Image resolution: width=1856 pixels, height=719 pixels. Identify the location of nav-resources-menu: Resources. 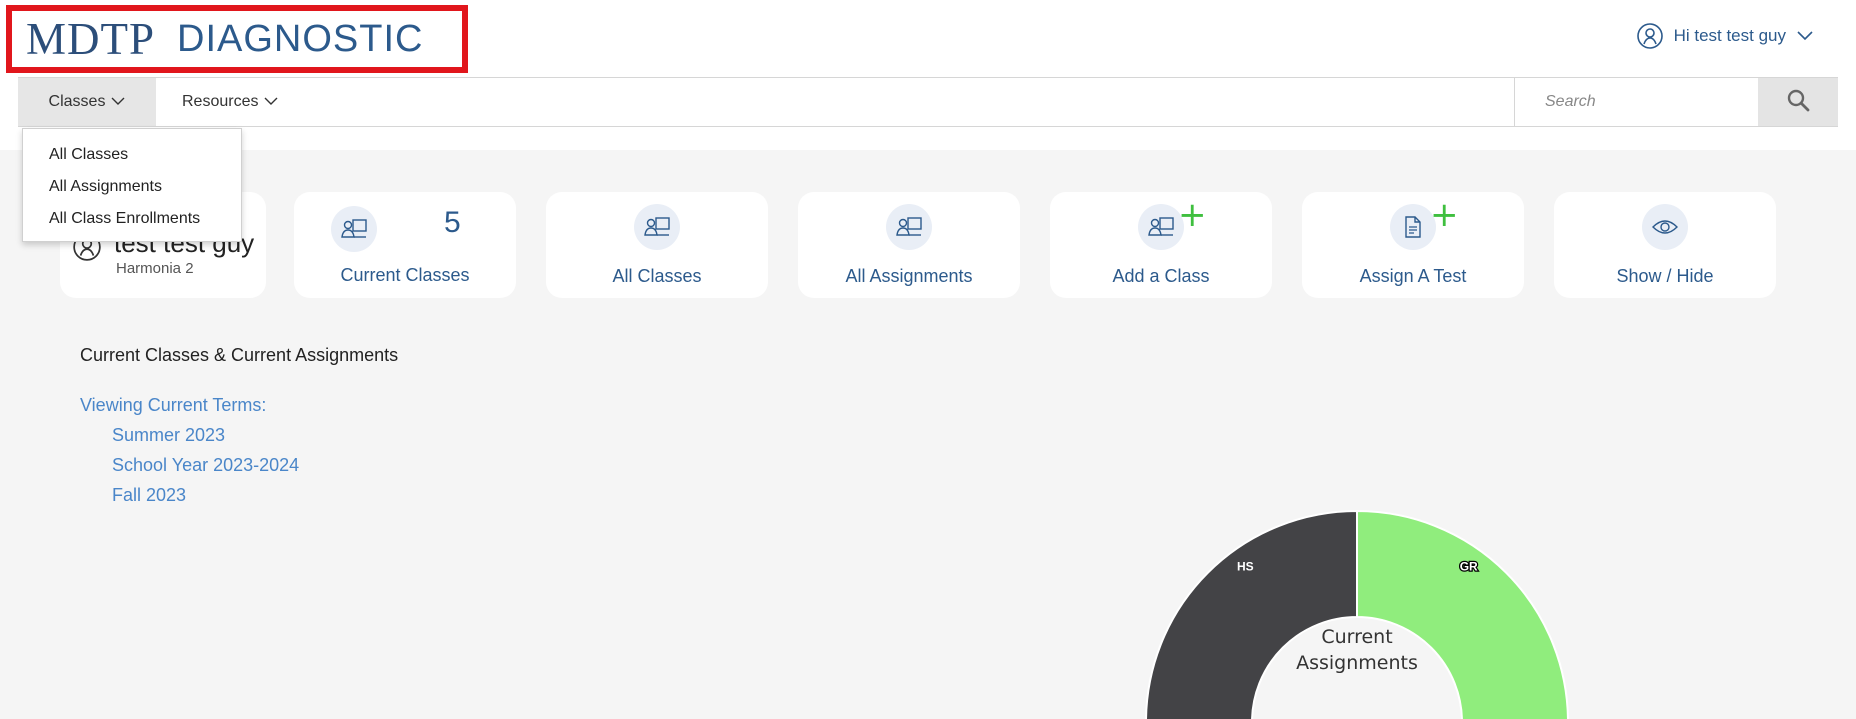
(230, 102).